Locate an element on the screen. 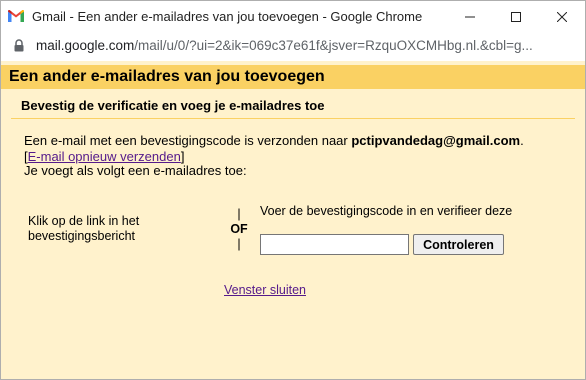 This screenshot has width=586, height=380. email-address: pctipvandedag@gmail.com is located at coordinates (436, 140).